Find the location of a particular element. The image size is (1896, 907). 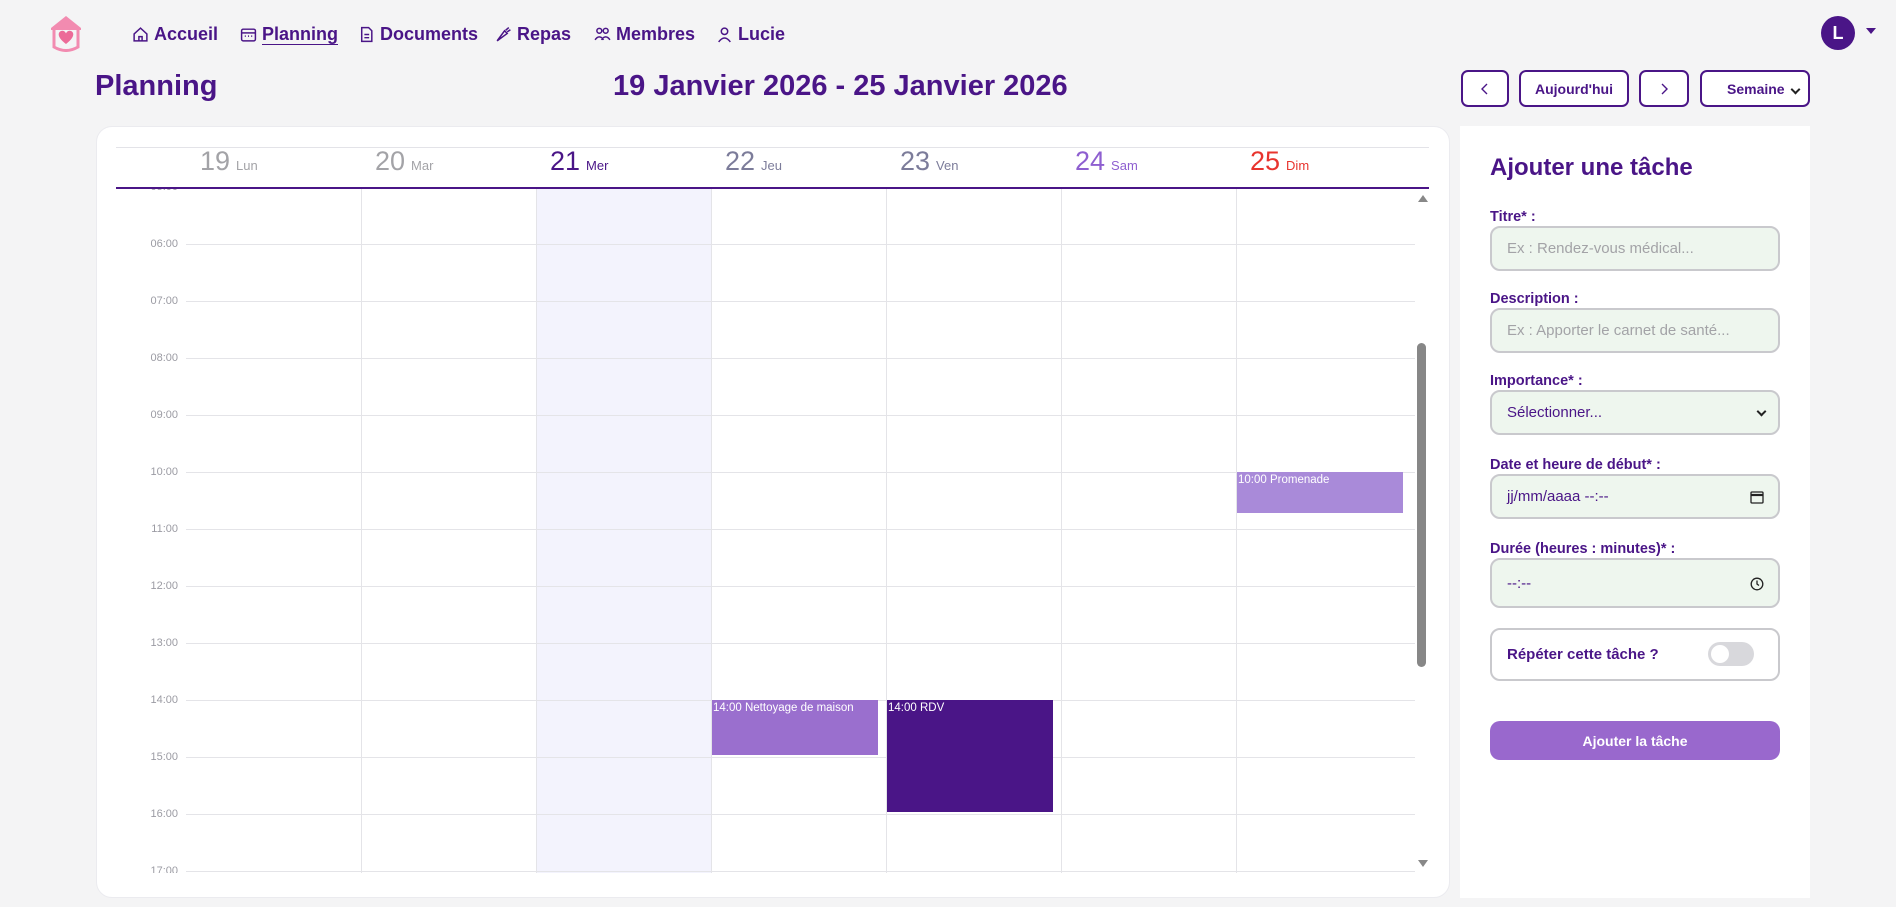

start-datetime-input: jj/mm/aaaa --:-- is located at coordinates (1635, 496).